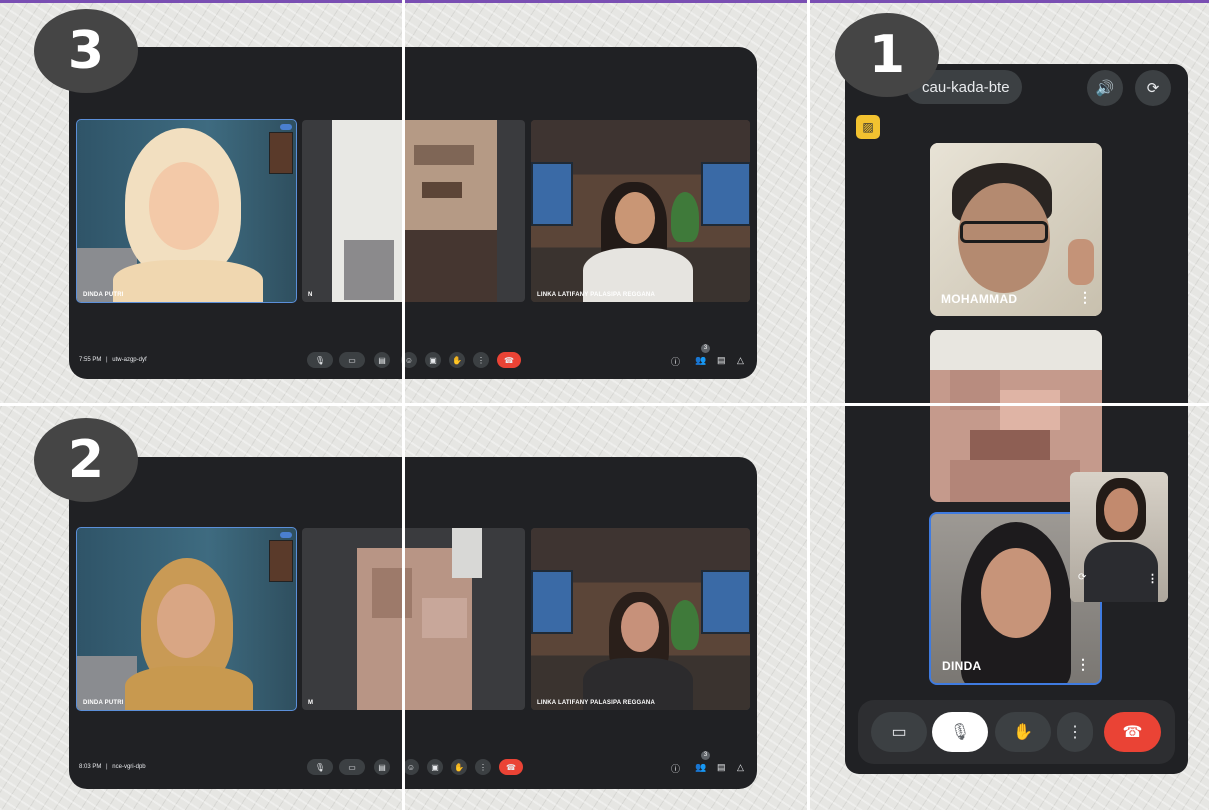 The width and height of the screenshot is (1209, 810). What do you see at coordinates (413, 619) in the screenshot?
I see `participant-tile-pixelated: M` at bounding box center [413, 619].